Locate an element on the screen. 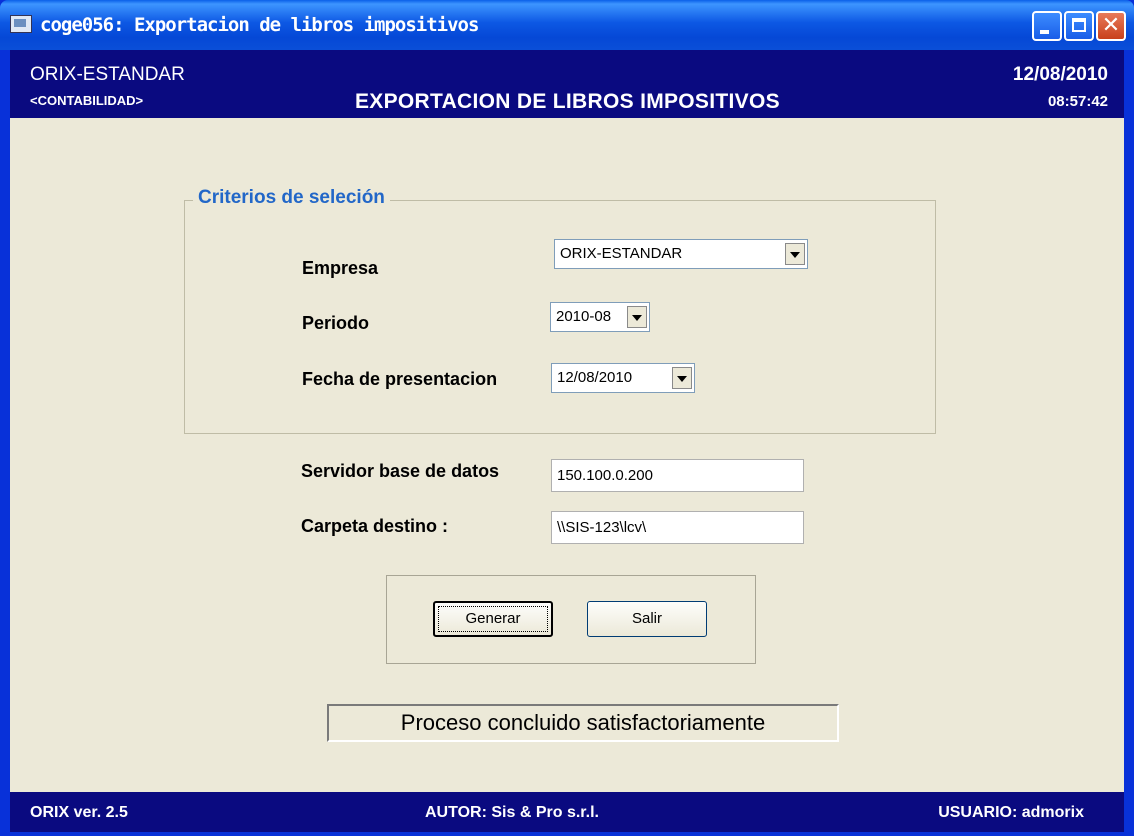 Image resolution: width=1134 pixels, height=836 pixels. fecha-label: Fecha de presentacion is located at coordinates (400, 379).